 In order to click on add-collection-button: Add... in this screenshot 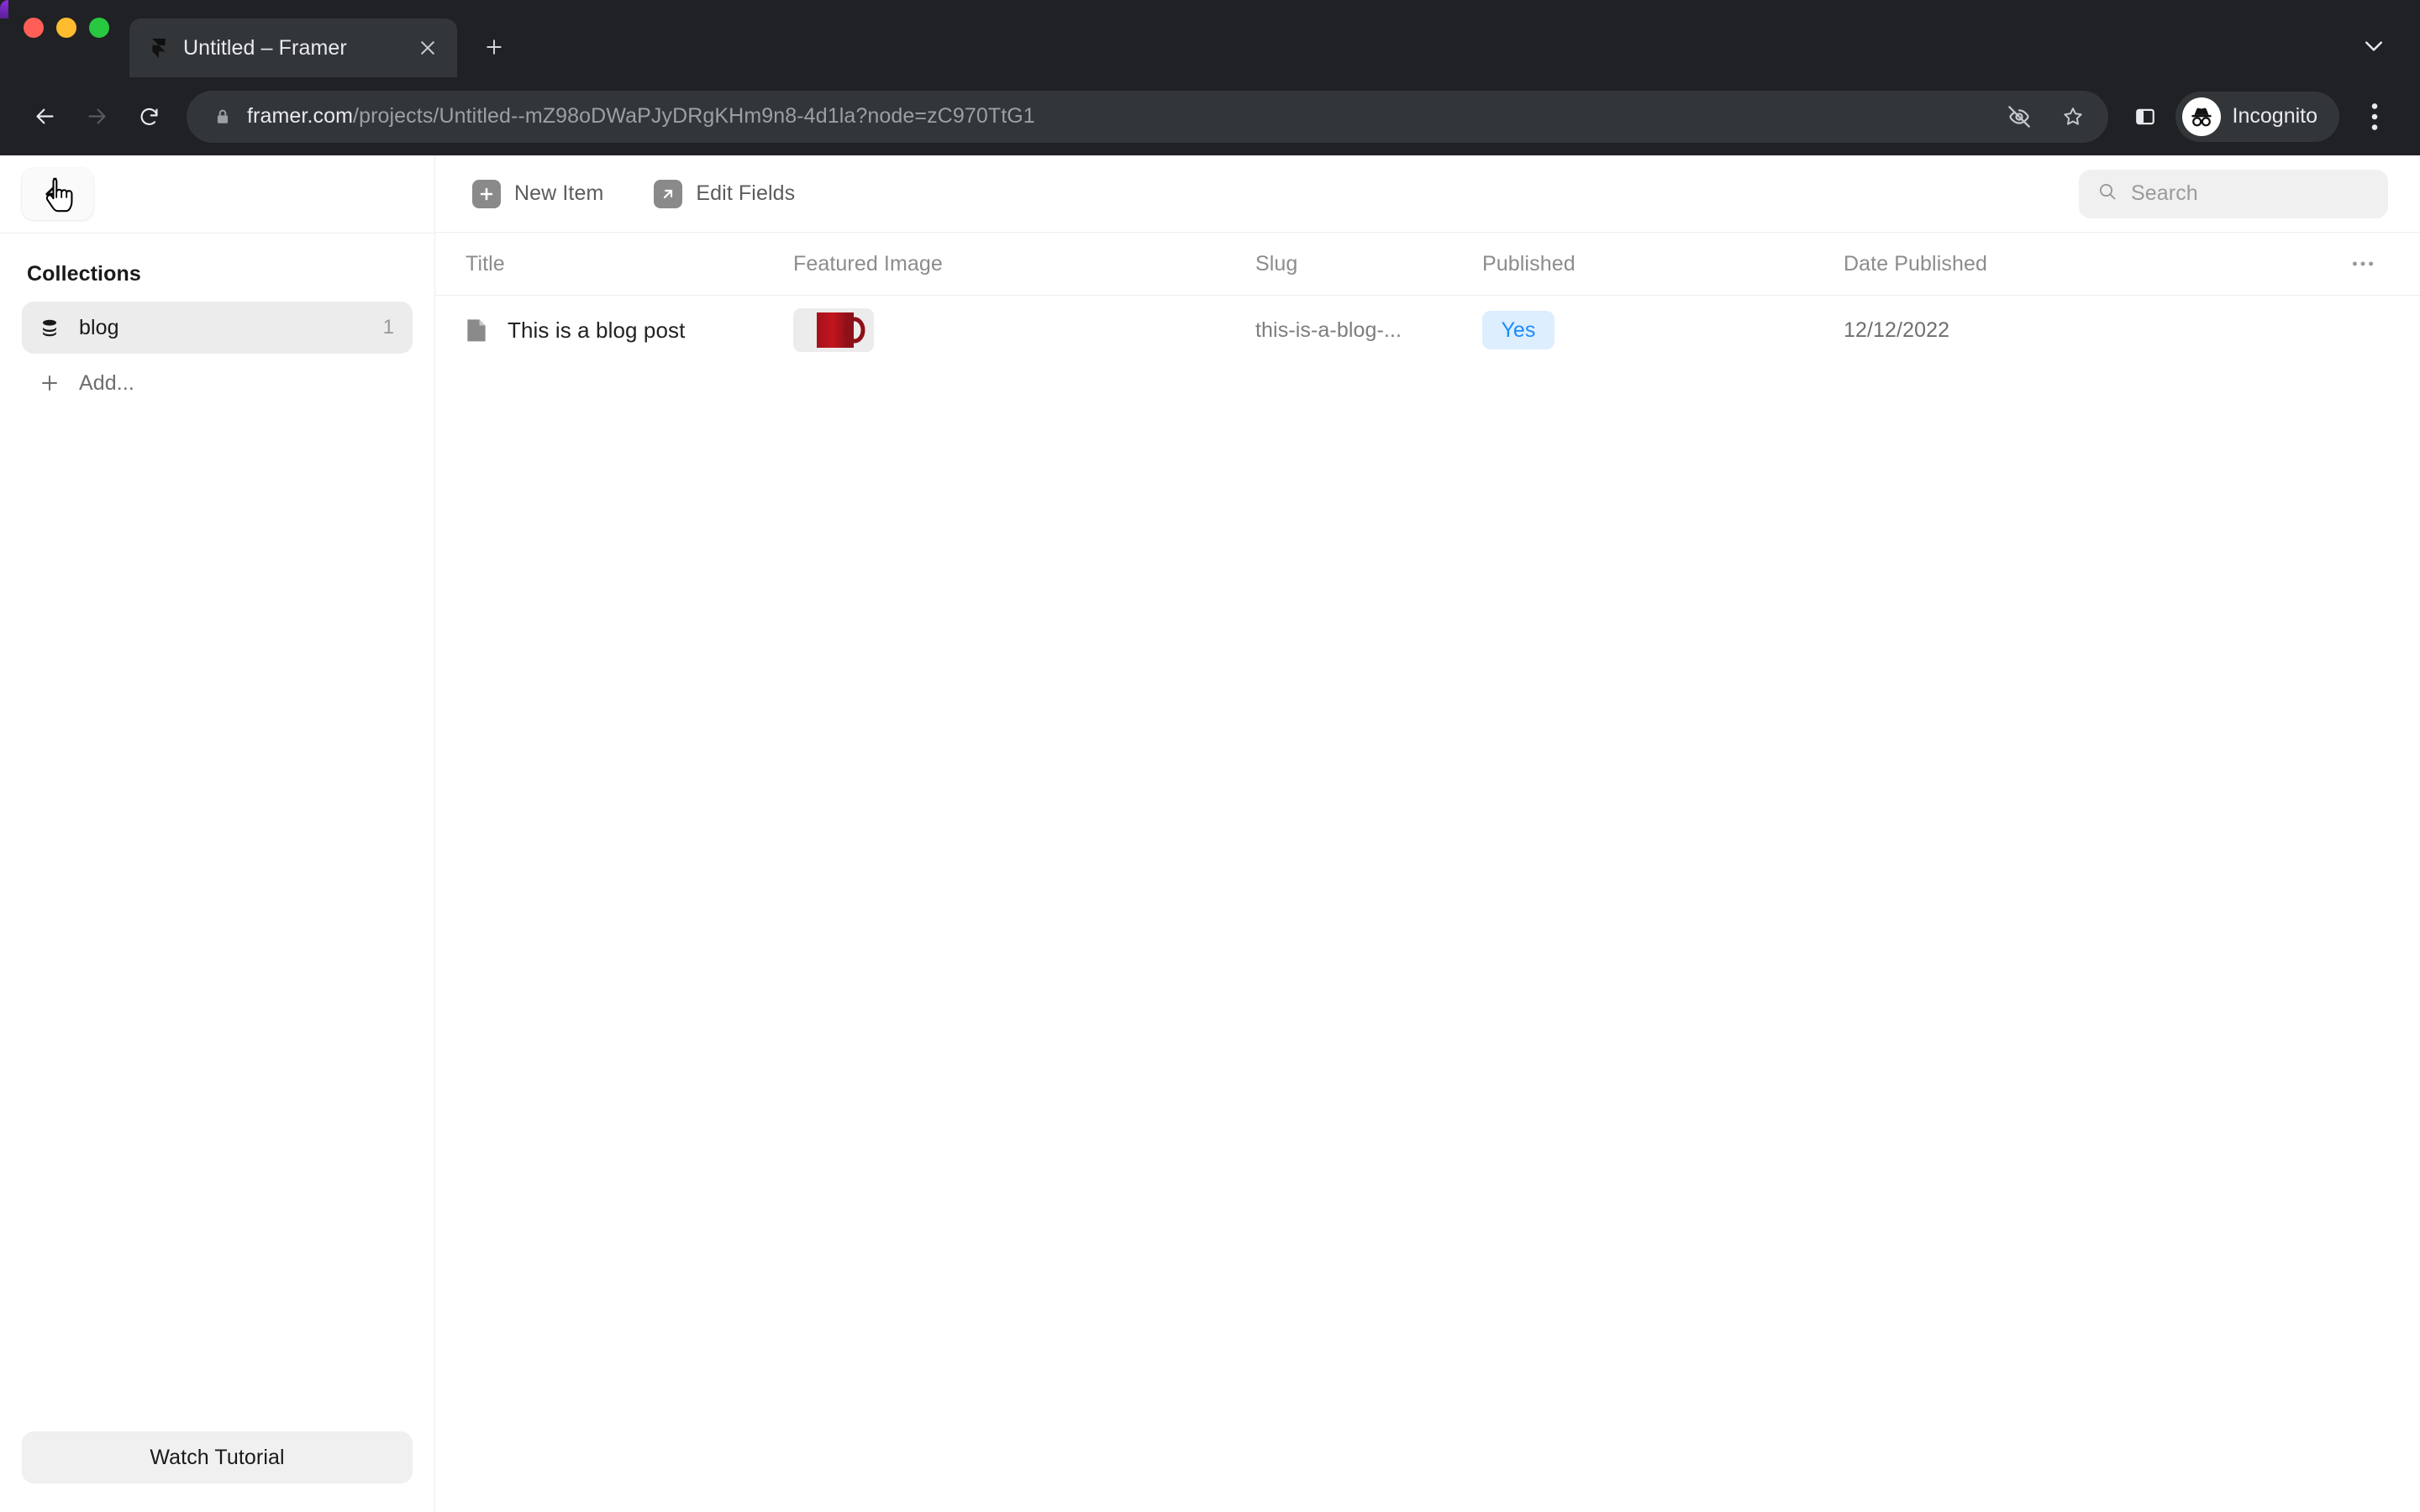, I will do `click(218, 383)`.